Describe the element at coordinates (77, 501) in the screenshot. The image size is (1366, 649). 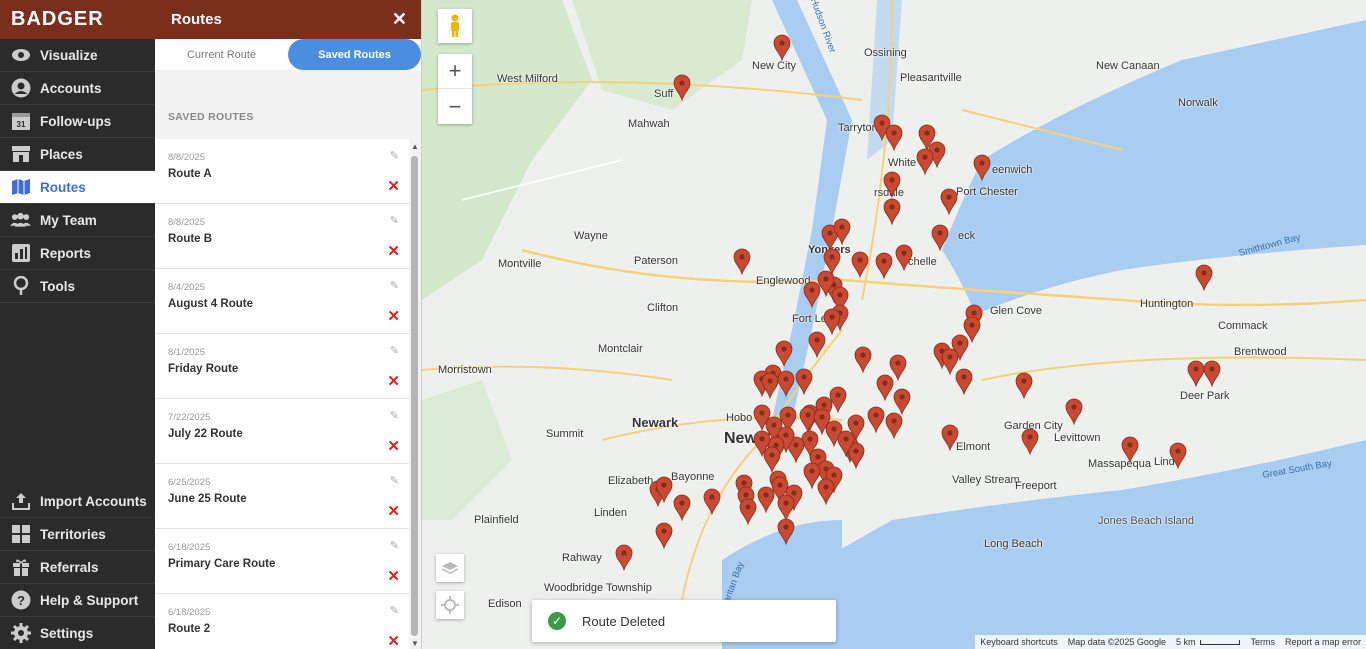
I see `nav-item-import-accounts: Import Accounts` at that location.